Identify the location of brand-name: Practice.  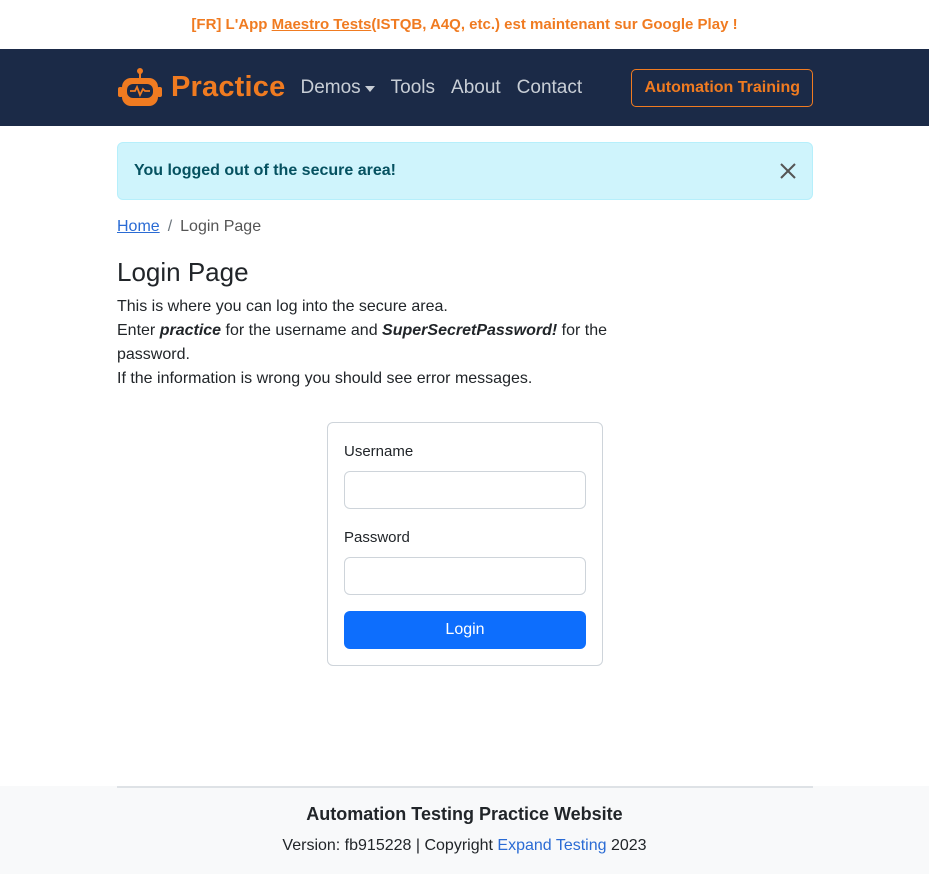
(228, 87).